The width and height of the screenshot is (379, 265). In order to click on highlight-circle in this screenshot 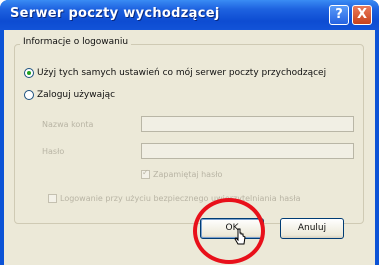, I will do `click(229, 231)`.